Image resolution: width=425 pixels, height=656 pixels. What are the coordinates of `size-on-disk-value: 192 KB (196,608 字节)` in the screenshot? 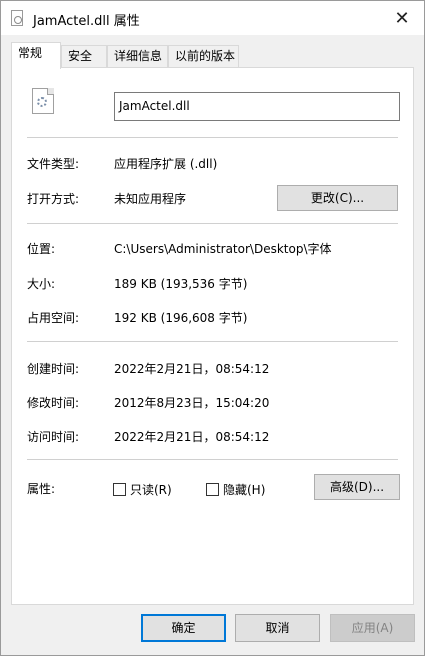 It's located at (181, 318).